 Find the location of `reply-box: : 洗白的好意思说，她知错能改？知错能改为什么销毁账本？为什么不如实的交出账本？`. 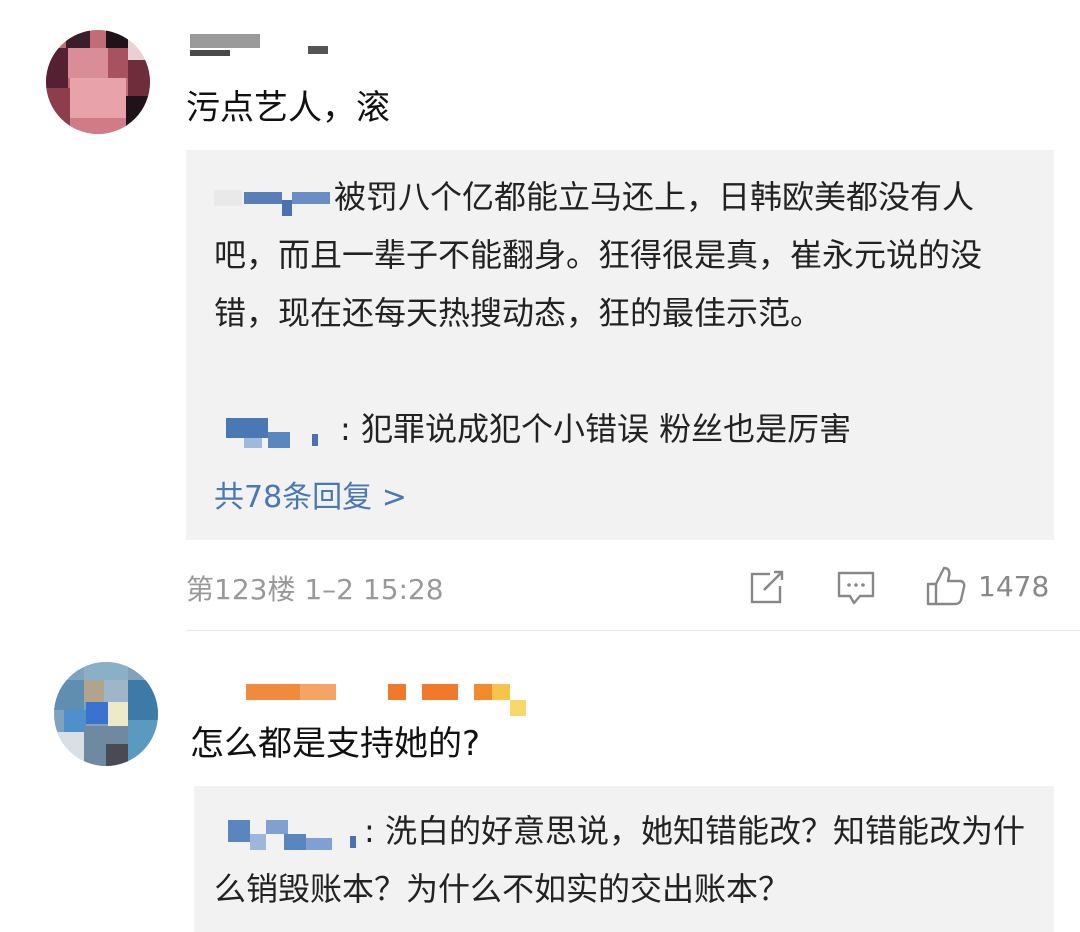

reply-box: : 洗白的好意思说，她知错能改？知错能改为什么销毁账本？为什么不如实的交出账本？ is located at coordinates (624, 859).